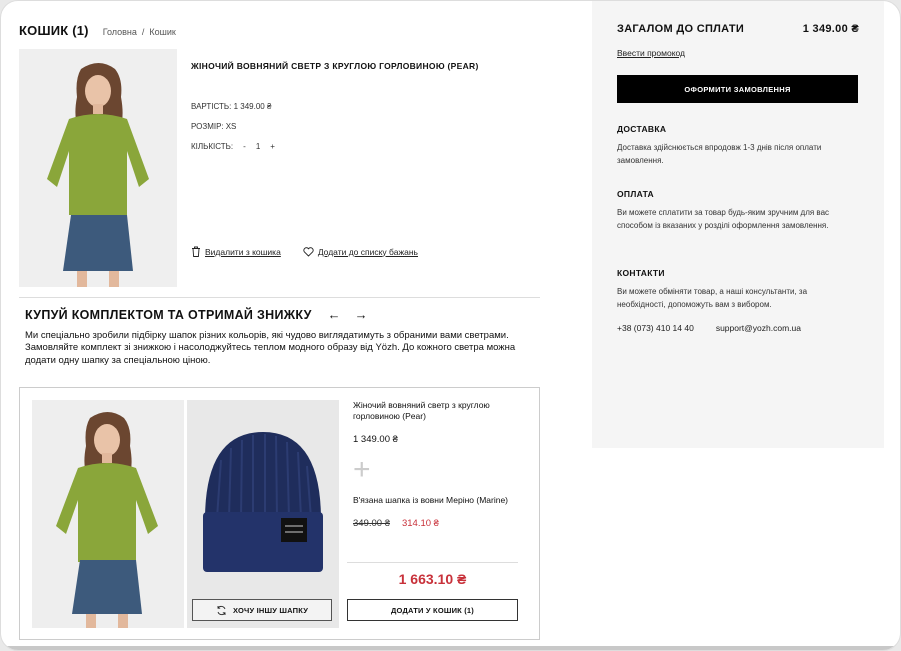 The height and width of the screenshot is (651, 901). What do you see at coordinates (279, 297) in the screenshot?
I see `divider` at bounding box center [279, 297].